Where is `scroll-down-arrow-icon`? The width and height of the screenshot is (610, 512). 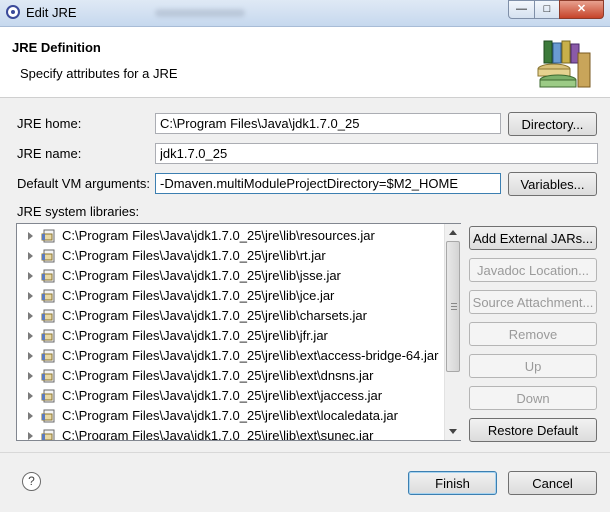 scroll-down-arrow-icon is located at coordinates (453, 431).